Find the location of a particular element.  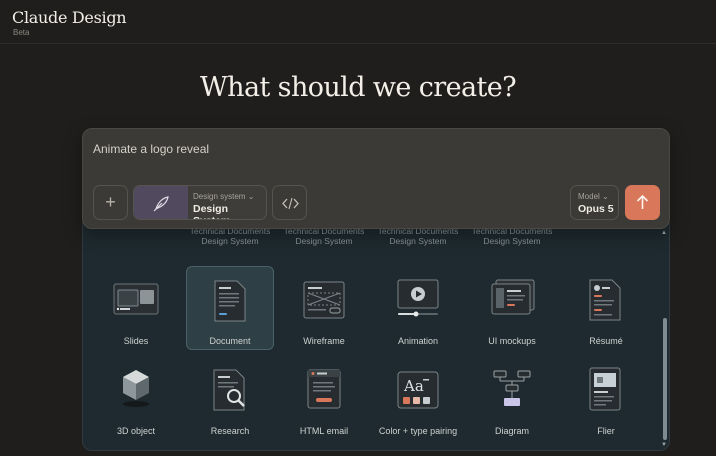

code-icon is located at coordinates (290, 203).